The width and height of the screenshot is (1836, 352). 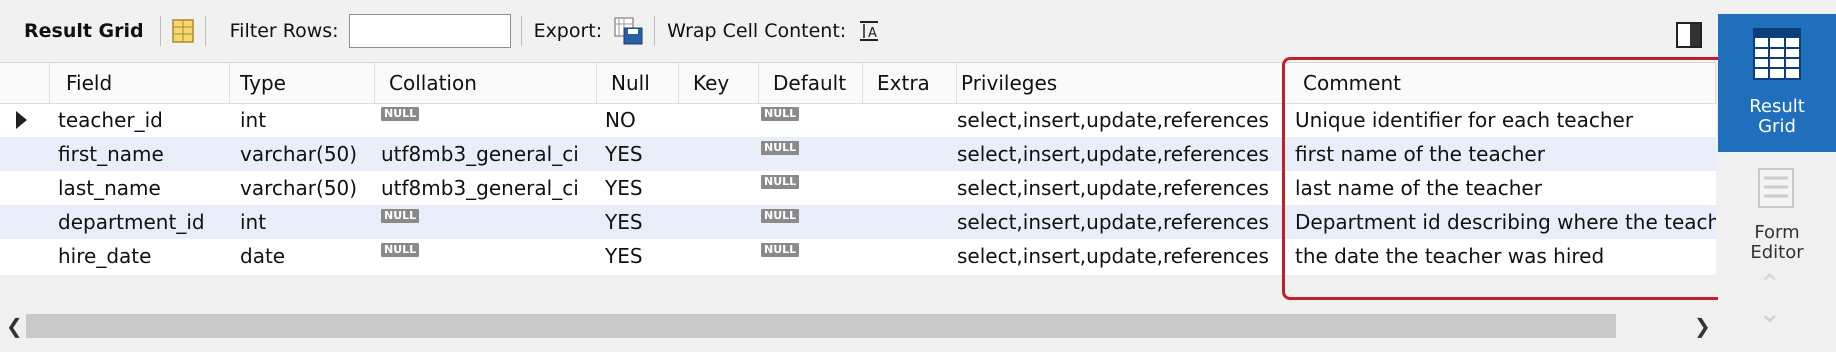 What do you see at coordinates (140, 83) in the screenshot?
I see `column-header-field: Field` at bounding box center [140, 83].